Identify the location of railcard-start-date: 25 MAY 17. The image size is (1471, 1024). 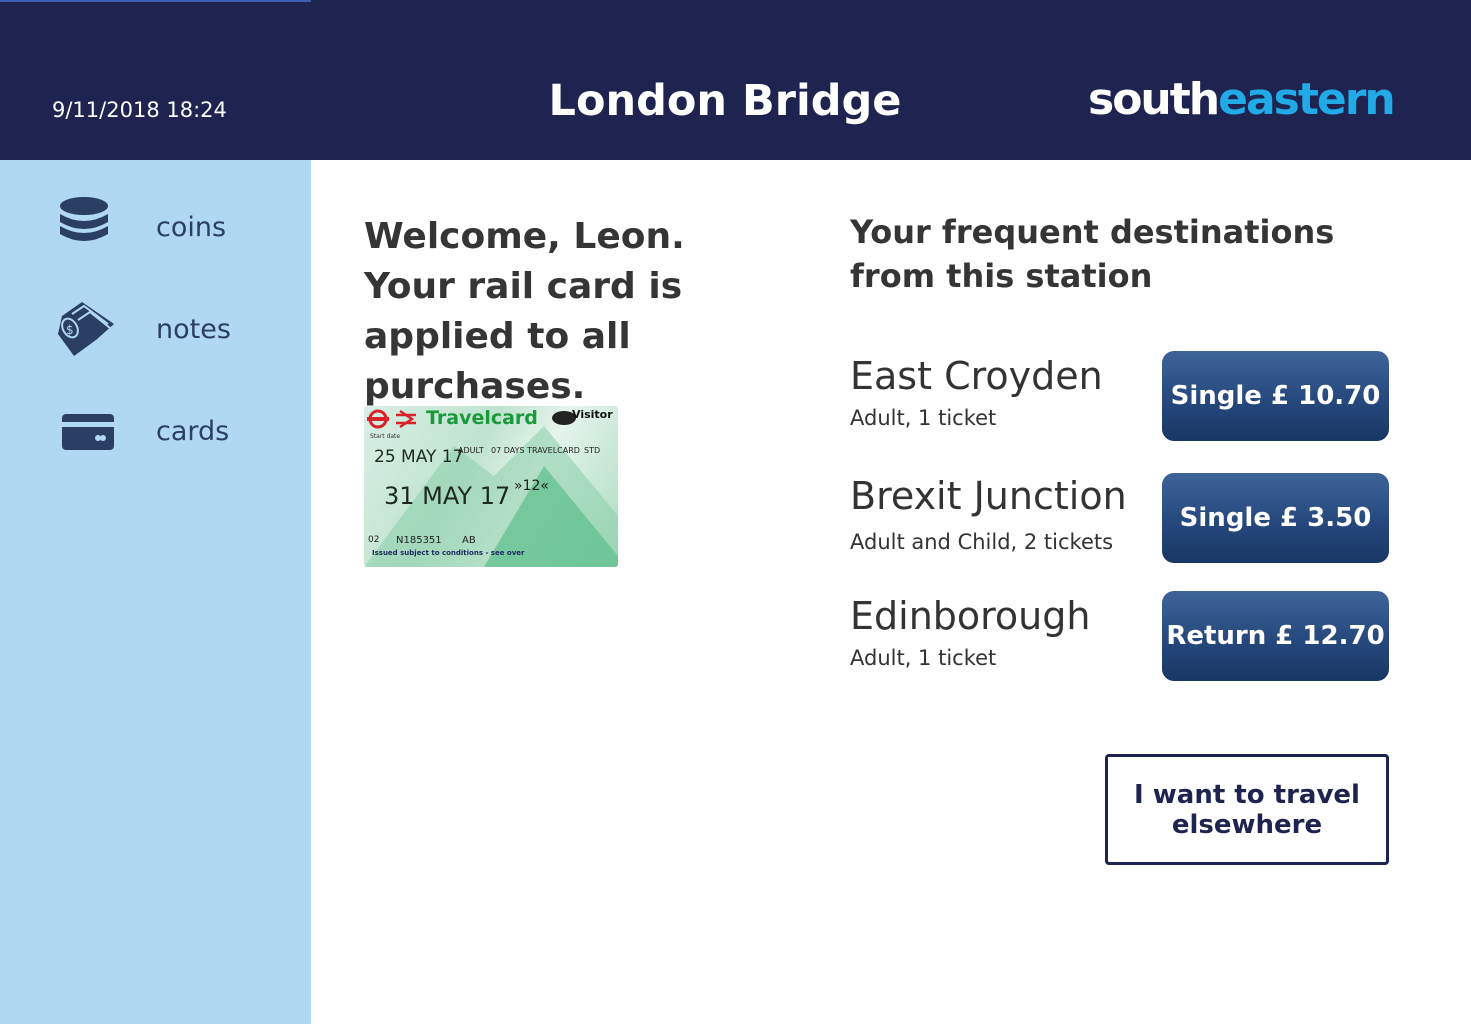
(419, 457).